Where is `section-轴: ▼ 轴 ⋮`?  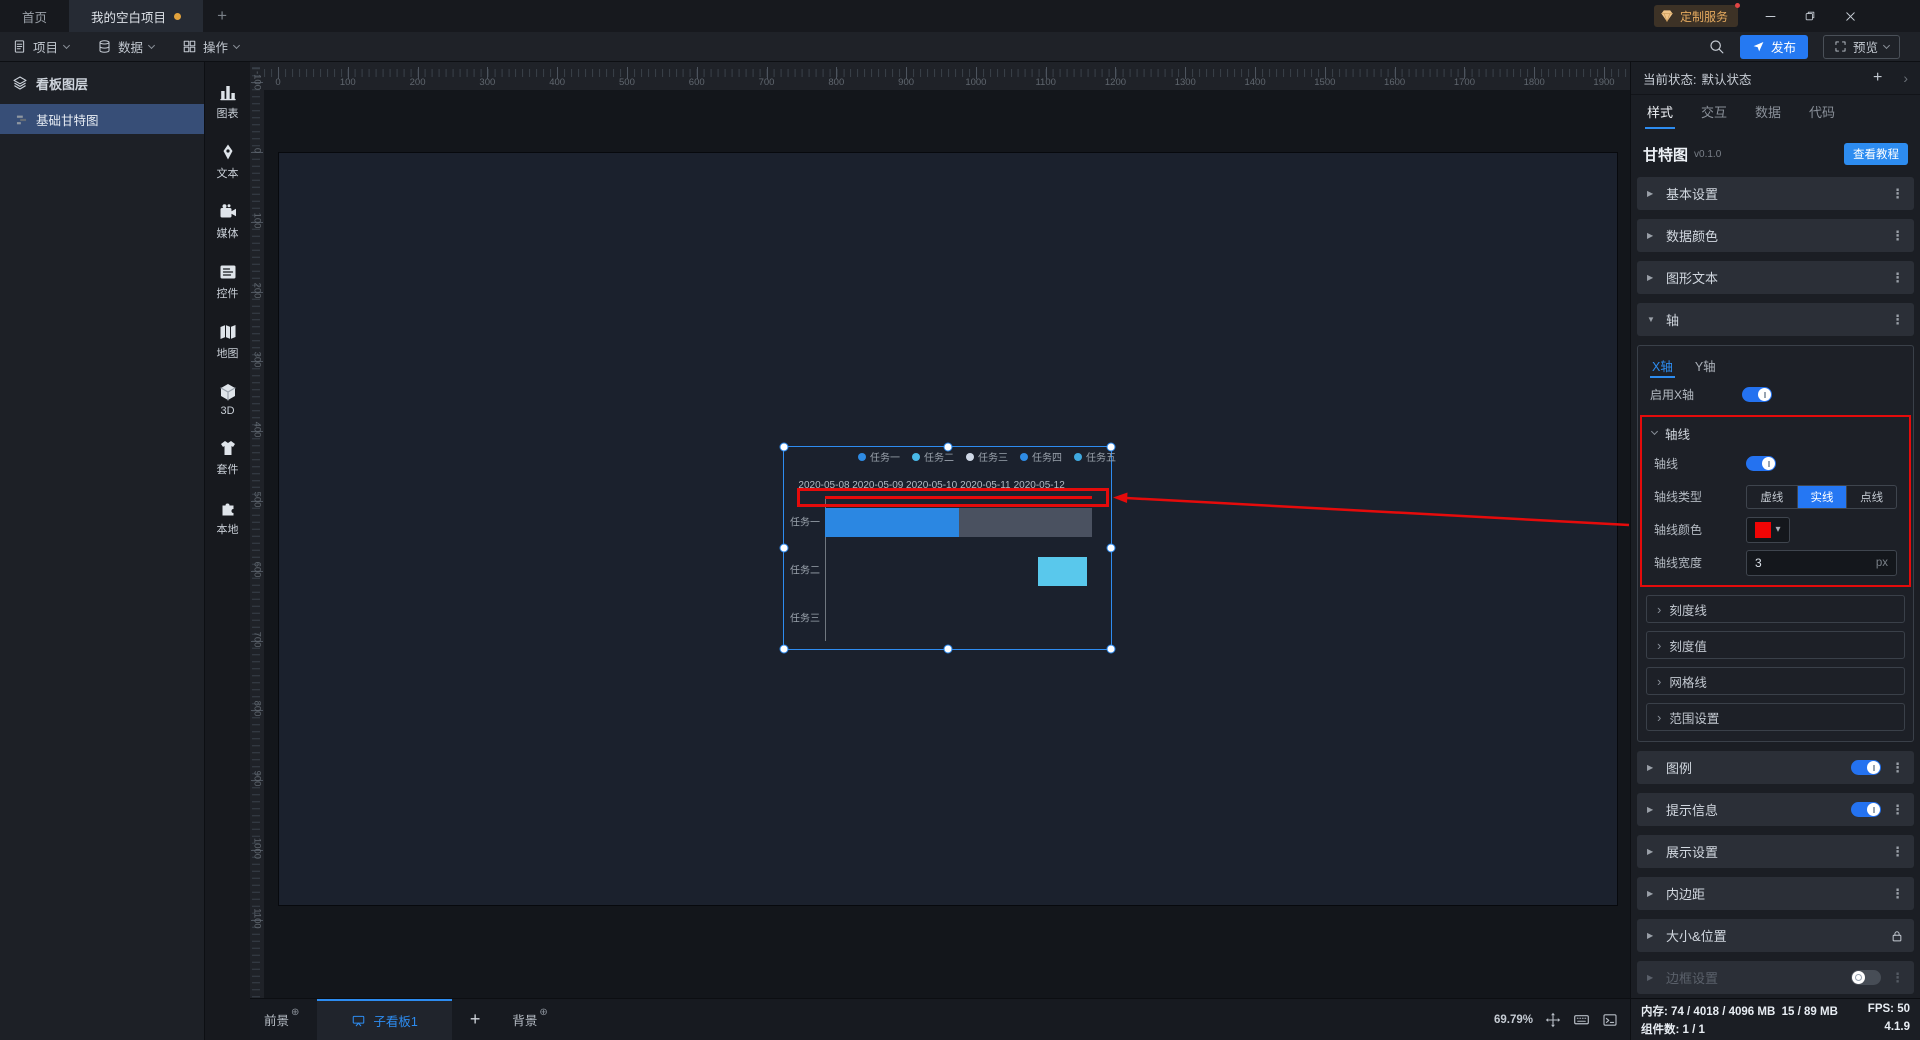
section-轴: ▼ 轴 ⋮ is located at coordinates (1775, 319).